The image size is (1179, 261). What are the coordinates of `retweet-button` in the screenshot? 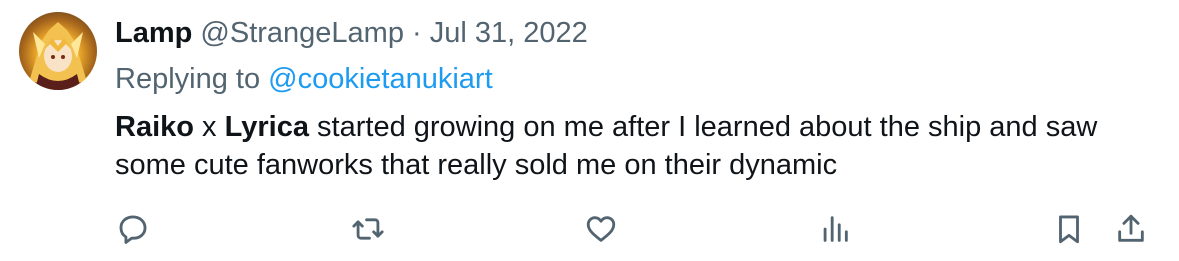 It's located at (368, 229).